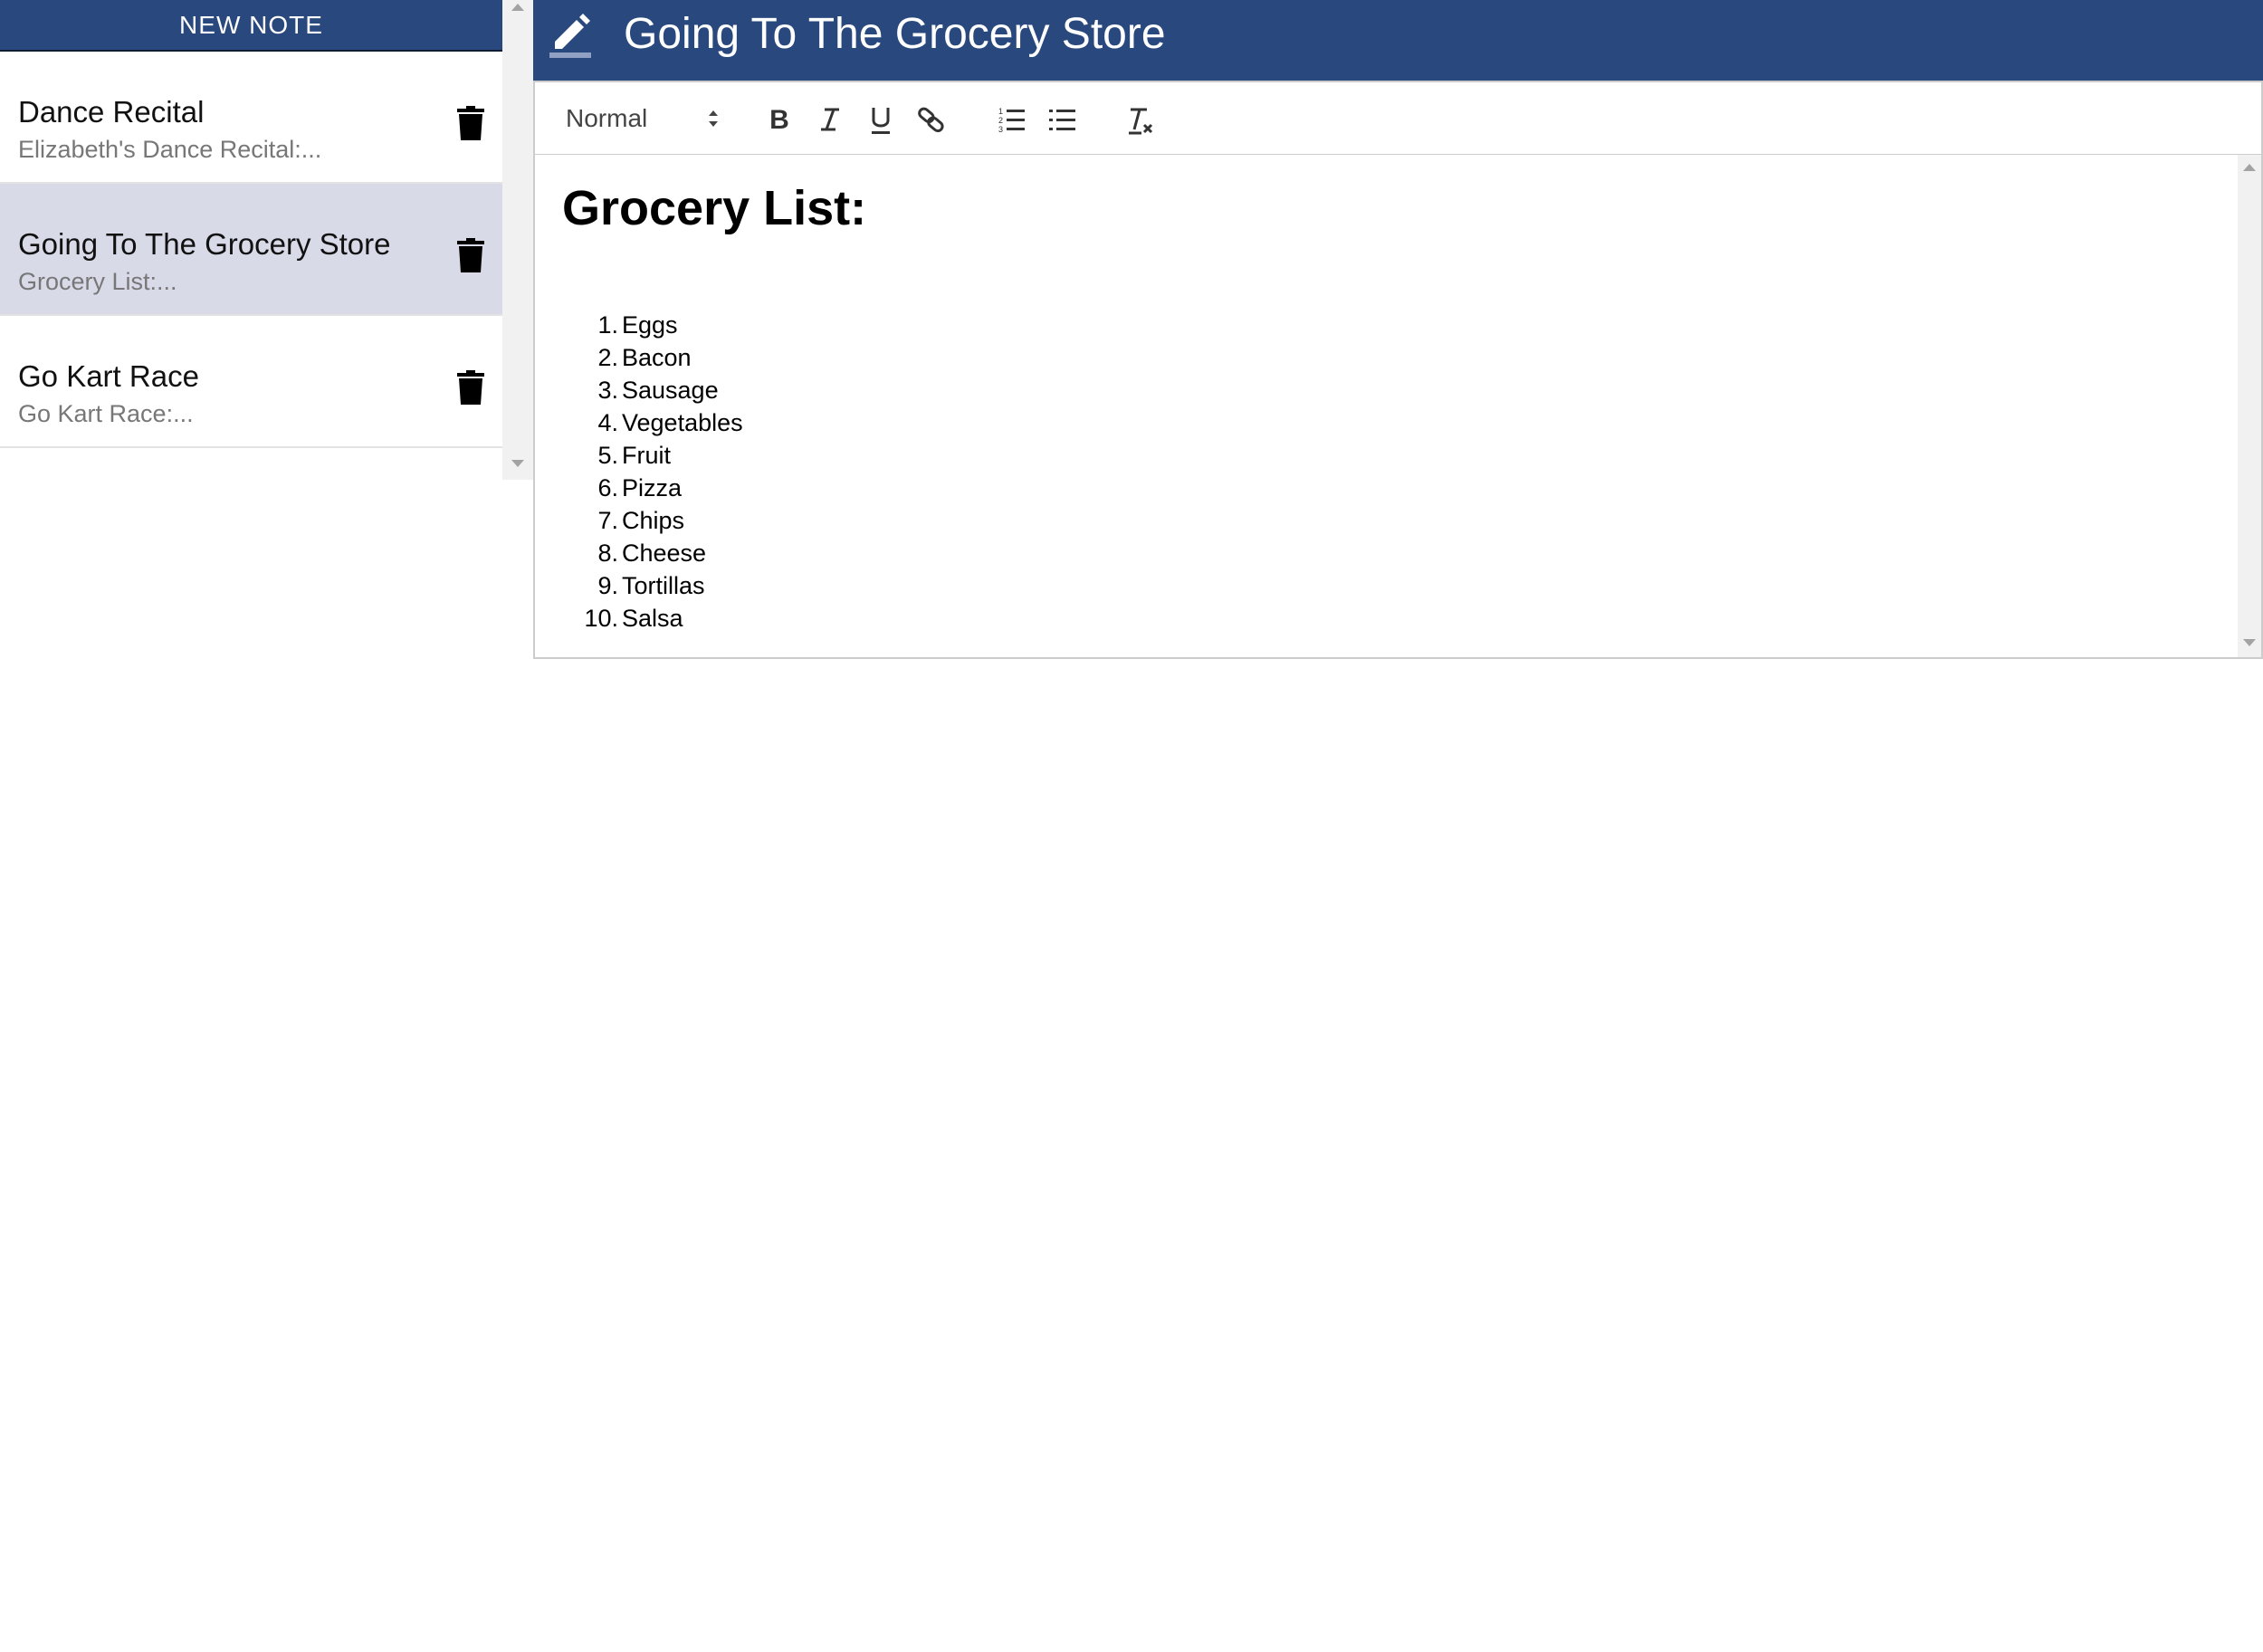  I want to click on italic-icon, so click(830, 120).